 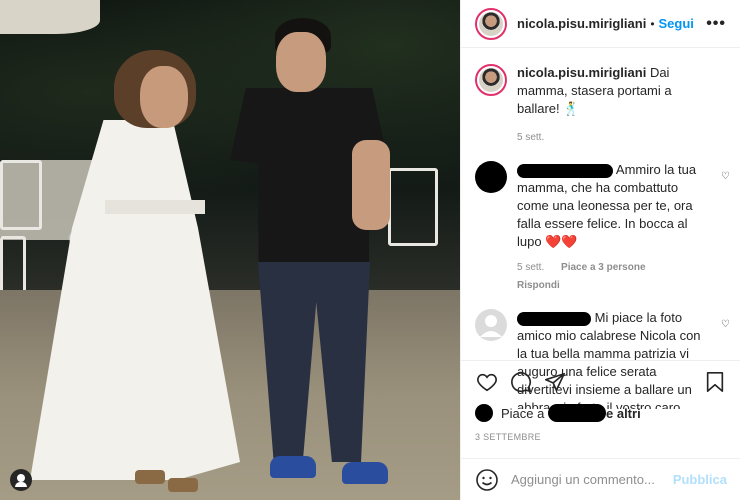 I want to click on share-icon, so click(x=555, y=382).